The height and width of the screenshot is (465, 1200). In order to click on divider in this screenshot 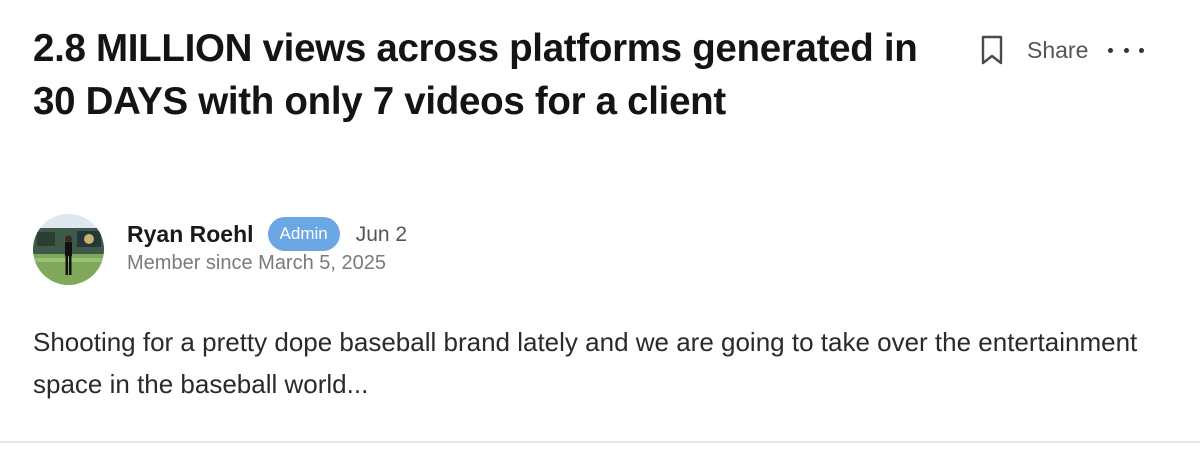, I will do `click(600, 442)`.